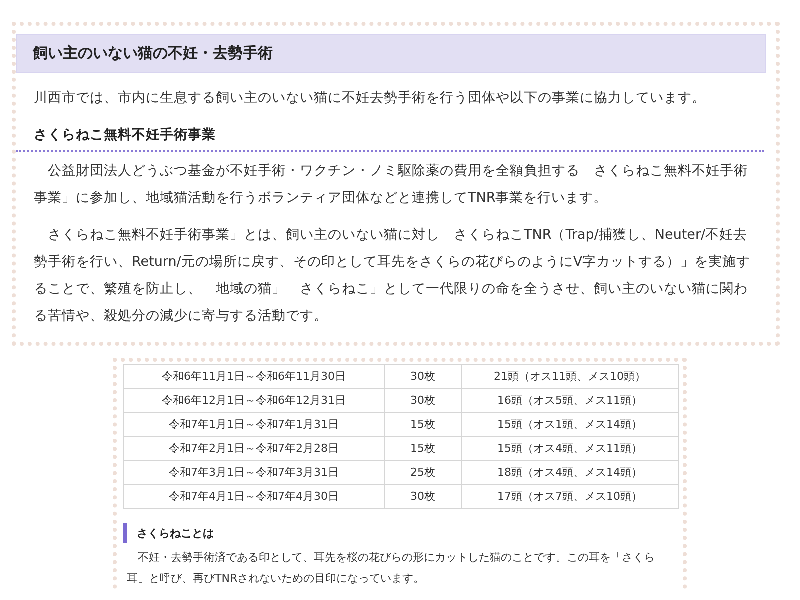 Image resolution: width=800 pixels, height=600 pixels. Describe the element at coordinates (570, 400) in the screenshot. I see `table-cell: 16頭（オス5頭、メス11頭）` at that location.